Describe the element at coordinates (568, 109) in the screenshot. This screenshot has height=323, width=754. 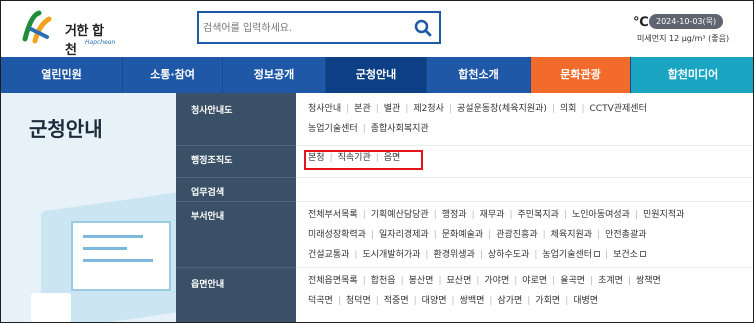
I see `link-item: 의회` at that location.